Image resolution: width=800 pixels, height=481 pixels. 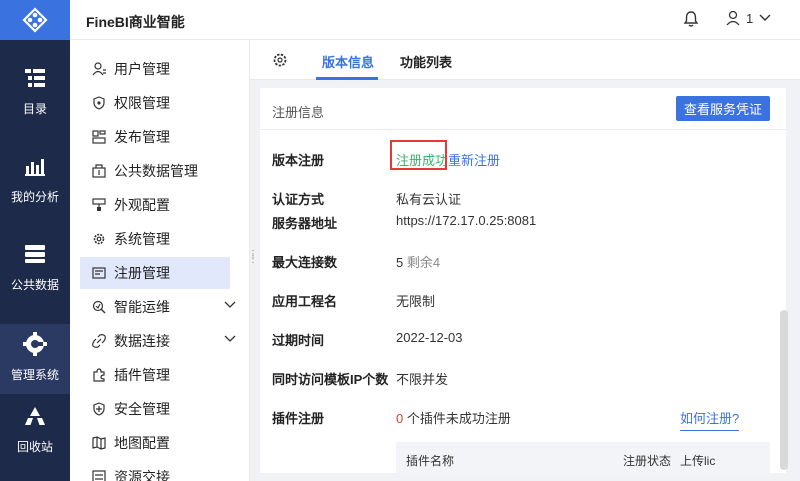 I want to click on submenu-label: 用户管理, so click(x=142, y=69).